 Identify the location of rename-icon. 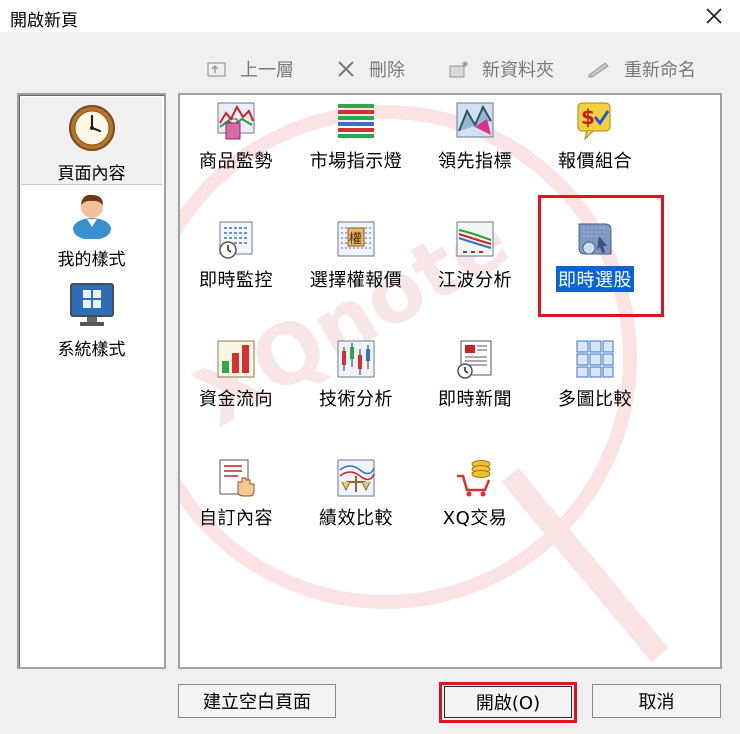
(598, 70).